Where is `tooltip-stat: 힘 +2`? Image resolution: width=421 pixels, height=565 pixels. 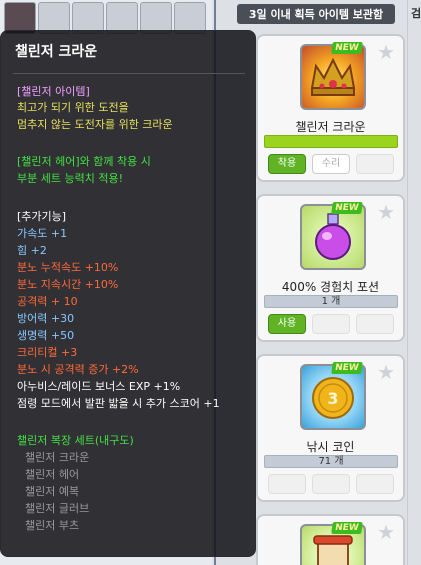
tooltip-stat: 힘 +2 is located at coordinates (32, 250).